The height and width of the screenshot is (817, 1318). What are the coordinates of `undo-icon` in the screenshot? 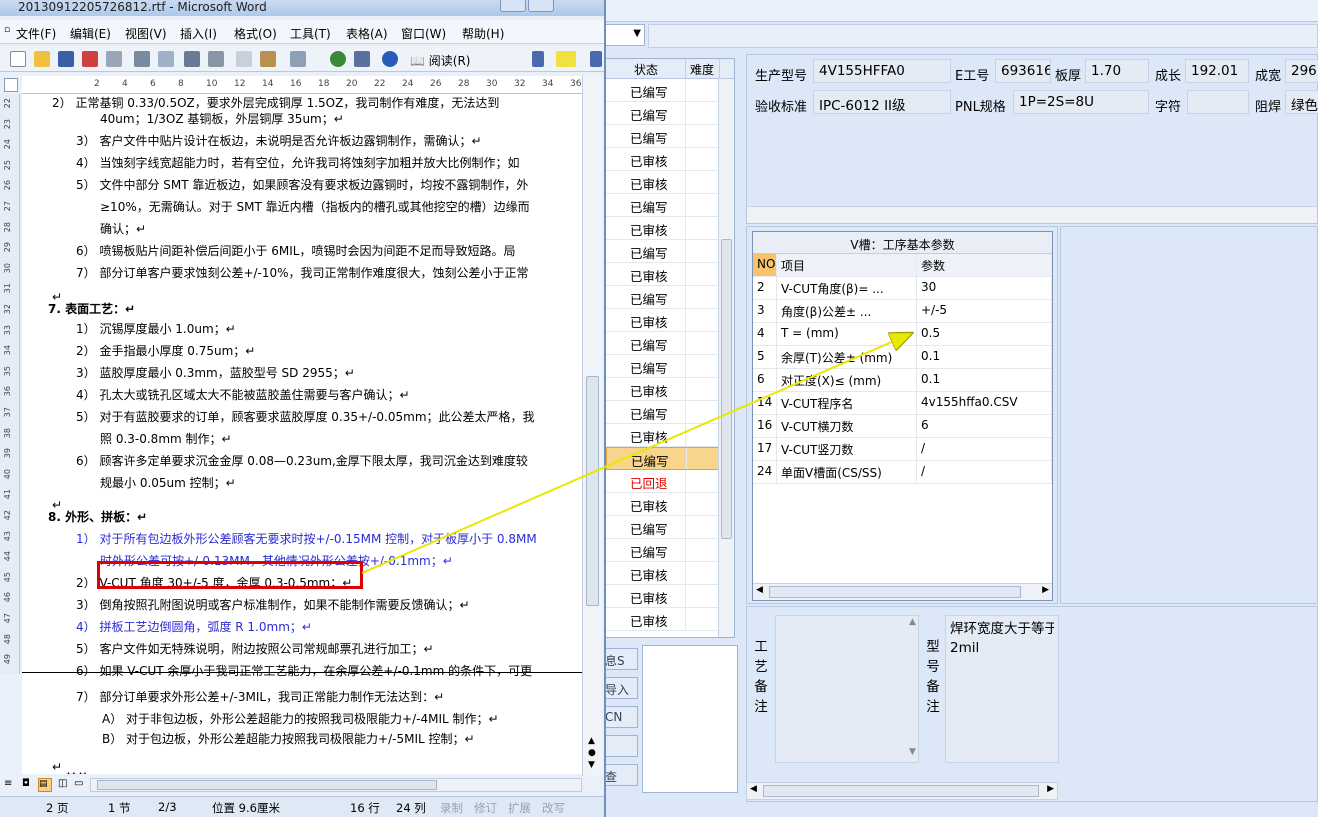 It's located at (298, 59).